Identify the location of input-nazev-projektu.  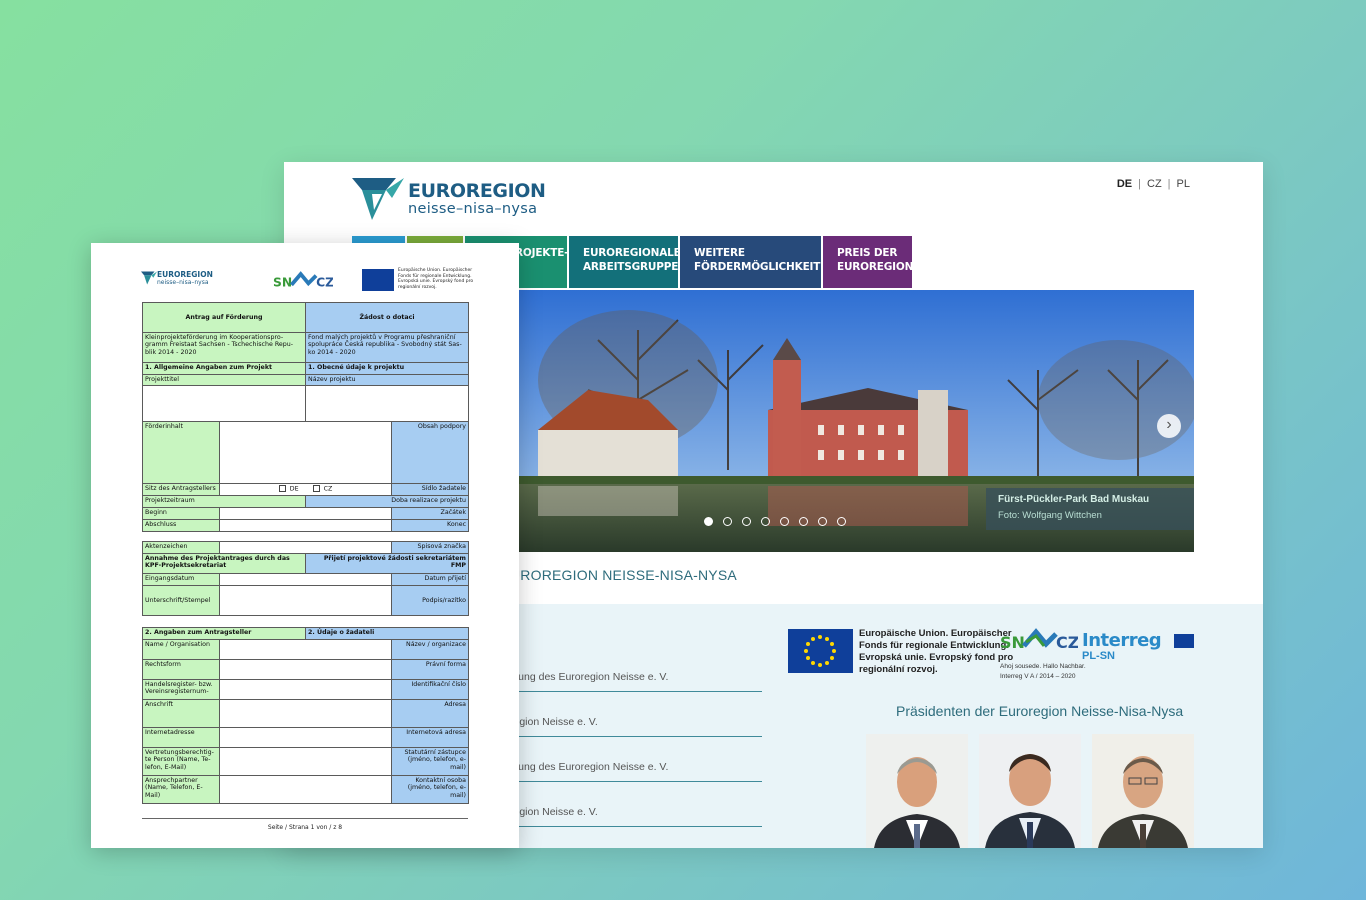
(387, 403).